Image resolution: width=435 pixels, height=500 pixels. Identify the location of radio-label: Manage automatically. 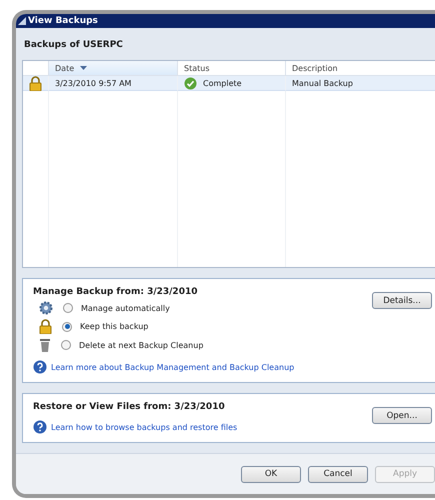
(125, 308).